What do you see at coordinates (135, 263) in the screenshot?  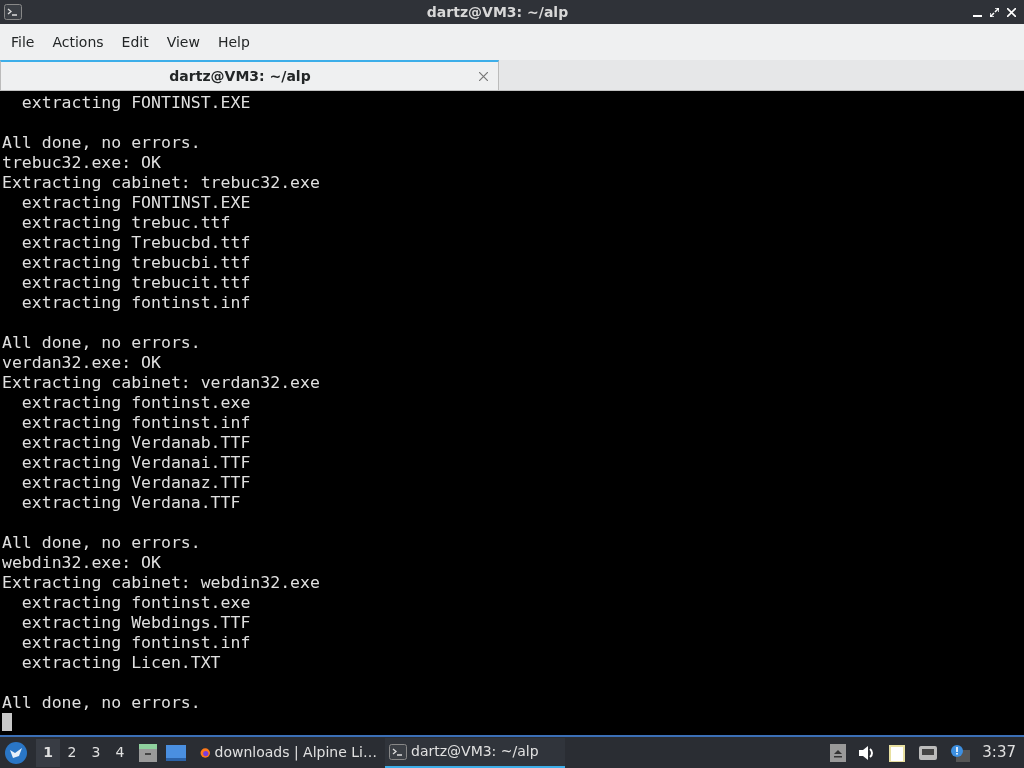 I see `terminal-line: extracting trebucbi.ttf` at bounding box center [135, 263].